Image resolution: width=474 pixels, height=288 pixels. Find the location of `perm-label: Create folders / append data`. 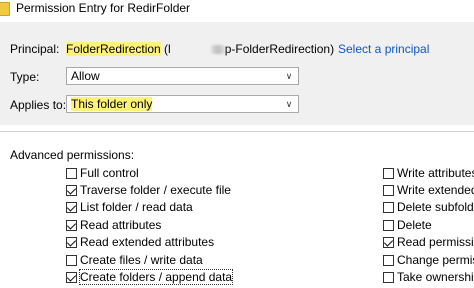

perm-label: Create folders / append data is located at coordinates (156, 277).